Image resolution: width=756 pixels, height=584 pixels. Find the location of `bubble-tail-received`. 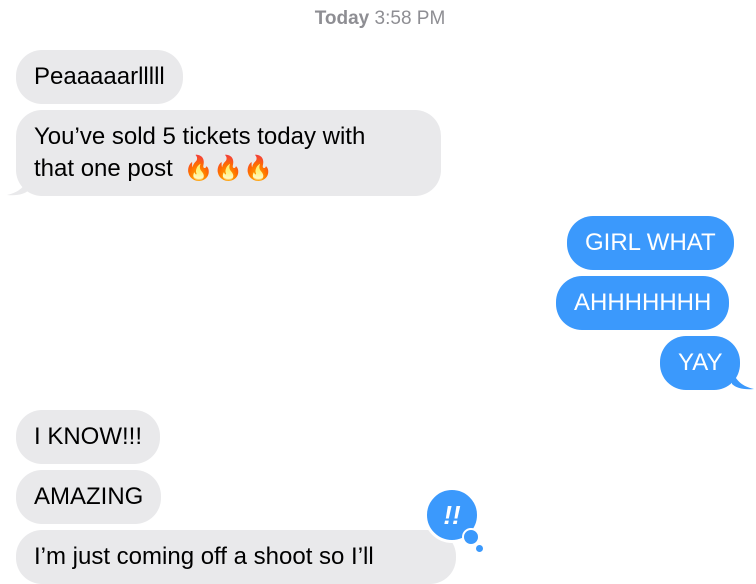

bubble-tail-received is located at coordinates (18, 185).